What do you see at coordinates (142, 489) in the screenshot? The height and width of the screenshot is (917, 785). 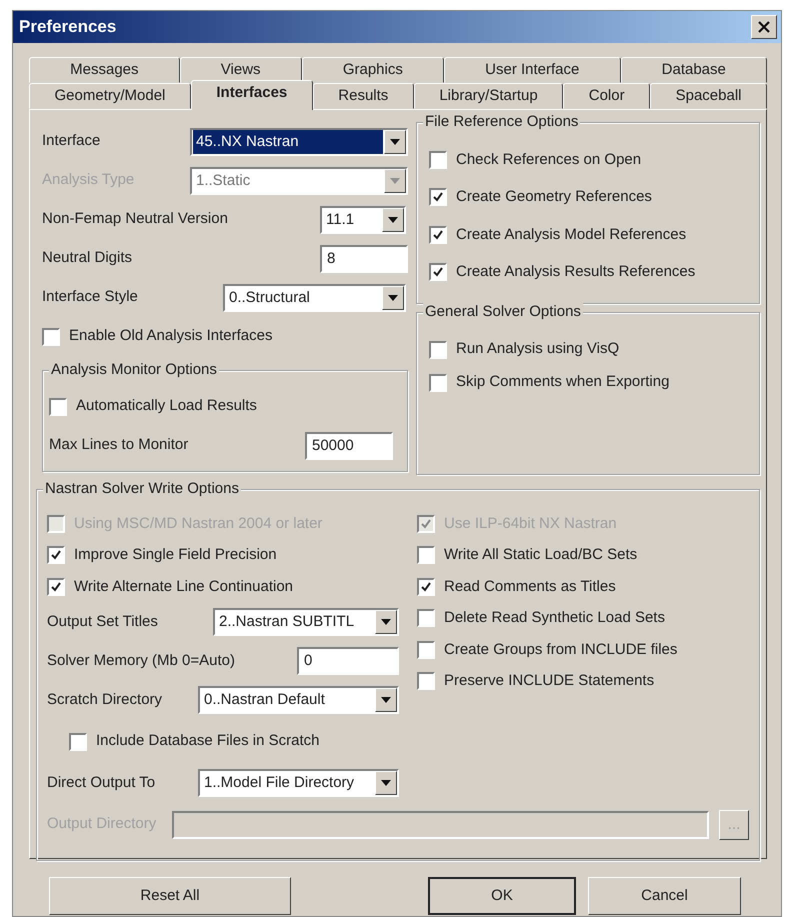 I see `group-title: Nastran Solver Write Options` at bounding box center [142, 489].